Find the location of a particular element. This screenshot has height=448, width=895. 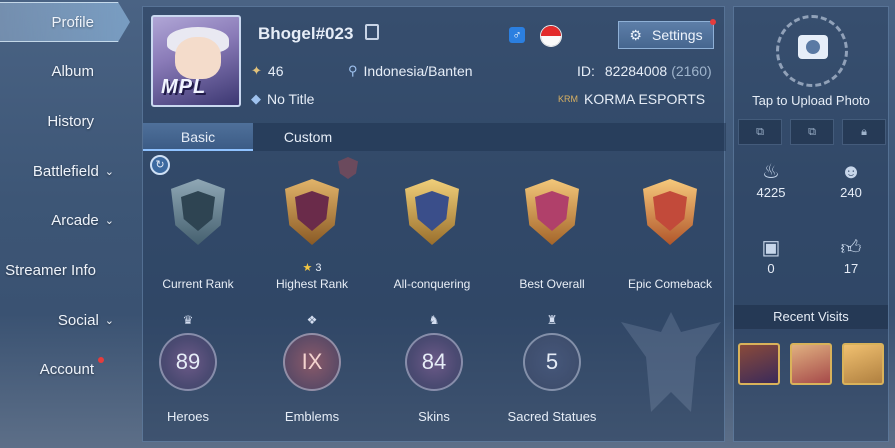

sidebar-item-label: Arcade is located at coordinates (75, 220).